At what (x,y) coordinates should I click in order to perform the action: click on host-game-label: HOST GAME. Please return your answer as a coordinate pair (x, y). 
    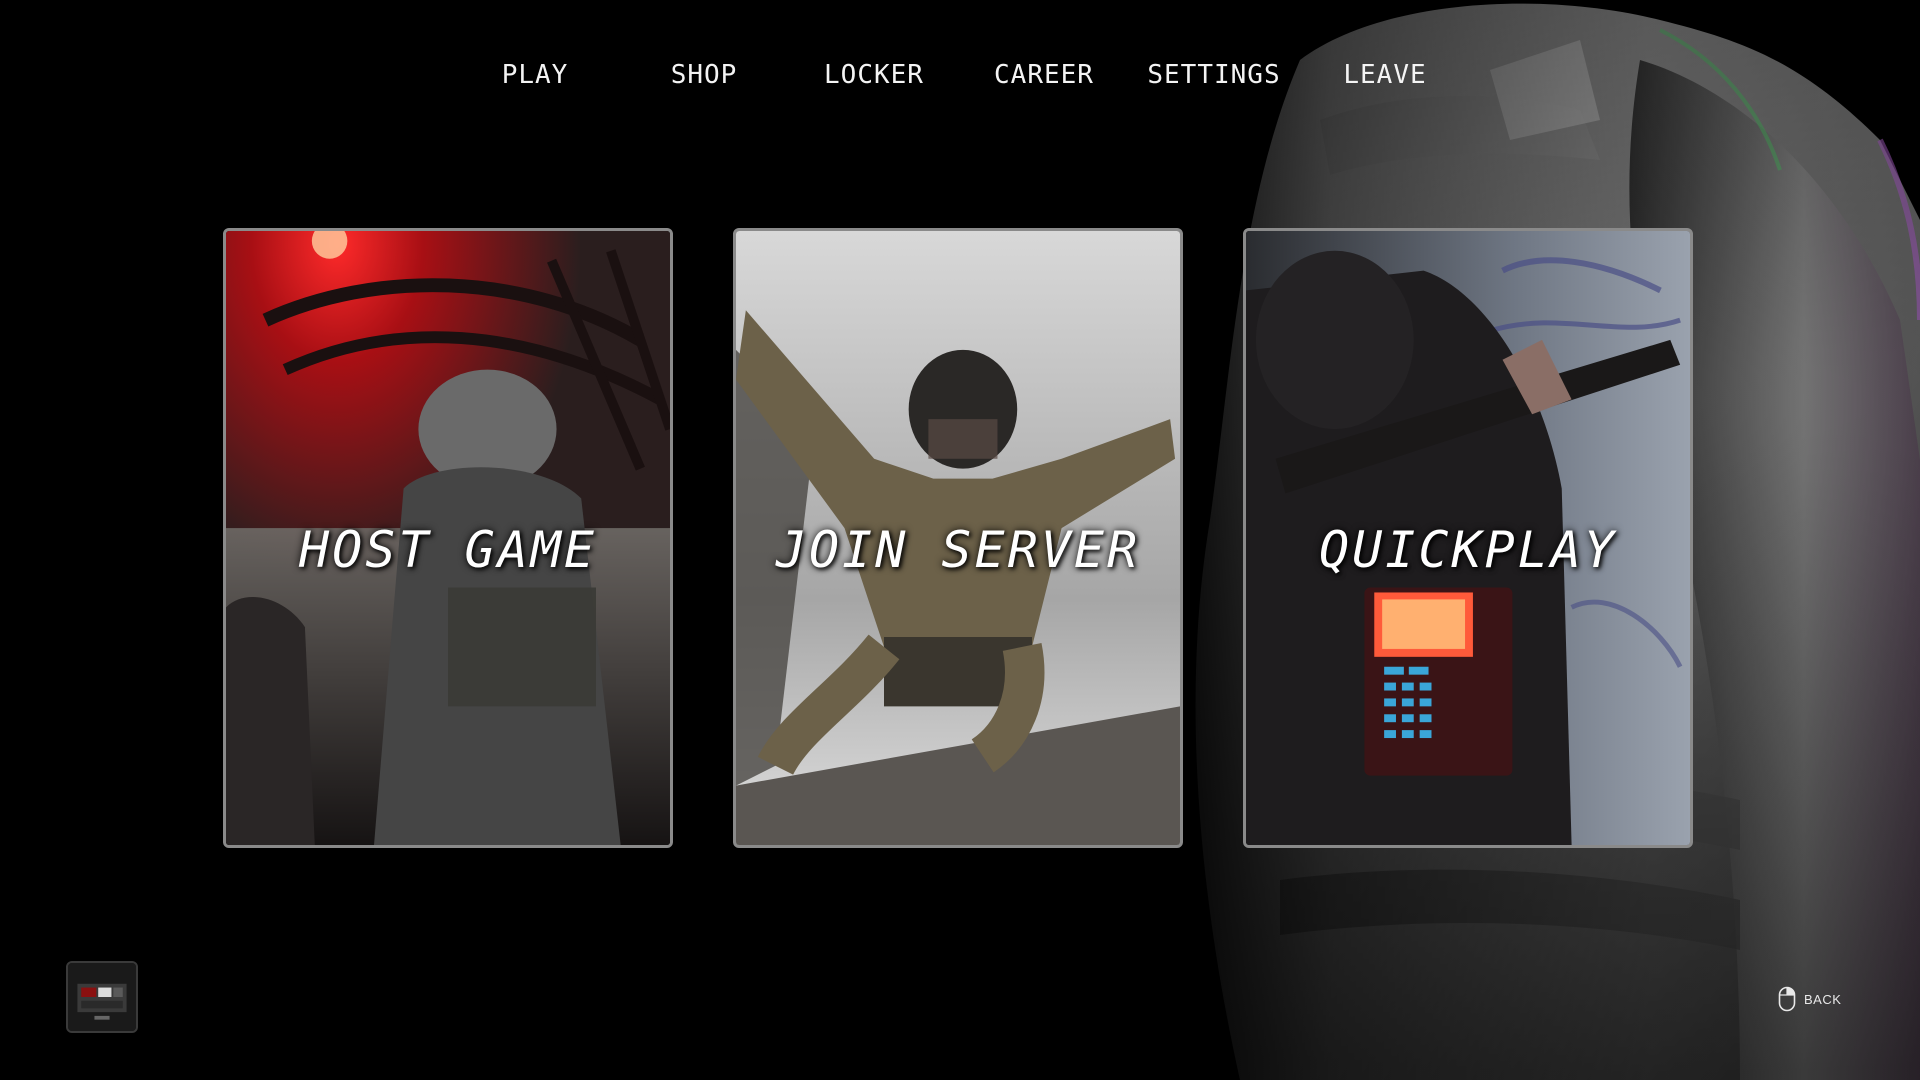
    Looking at the image, I should click on (448, 550).